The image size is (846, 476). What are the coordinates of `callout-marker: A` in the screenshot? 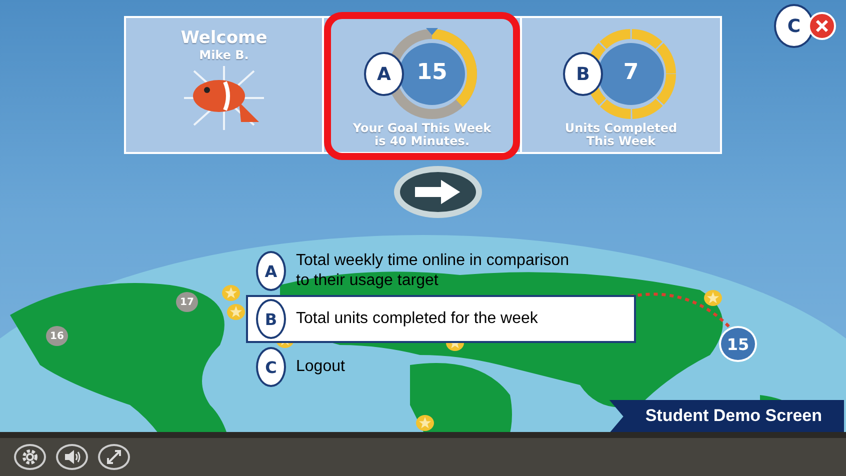 It's located at (384, 74).